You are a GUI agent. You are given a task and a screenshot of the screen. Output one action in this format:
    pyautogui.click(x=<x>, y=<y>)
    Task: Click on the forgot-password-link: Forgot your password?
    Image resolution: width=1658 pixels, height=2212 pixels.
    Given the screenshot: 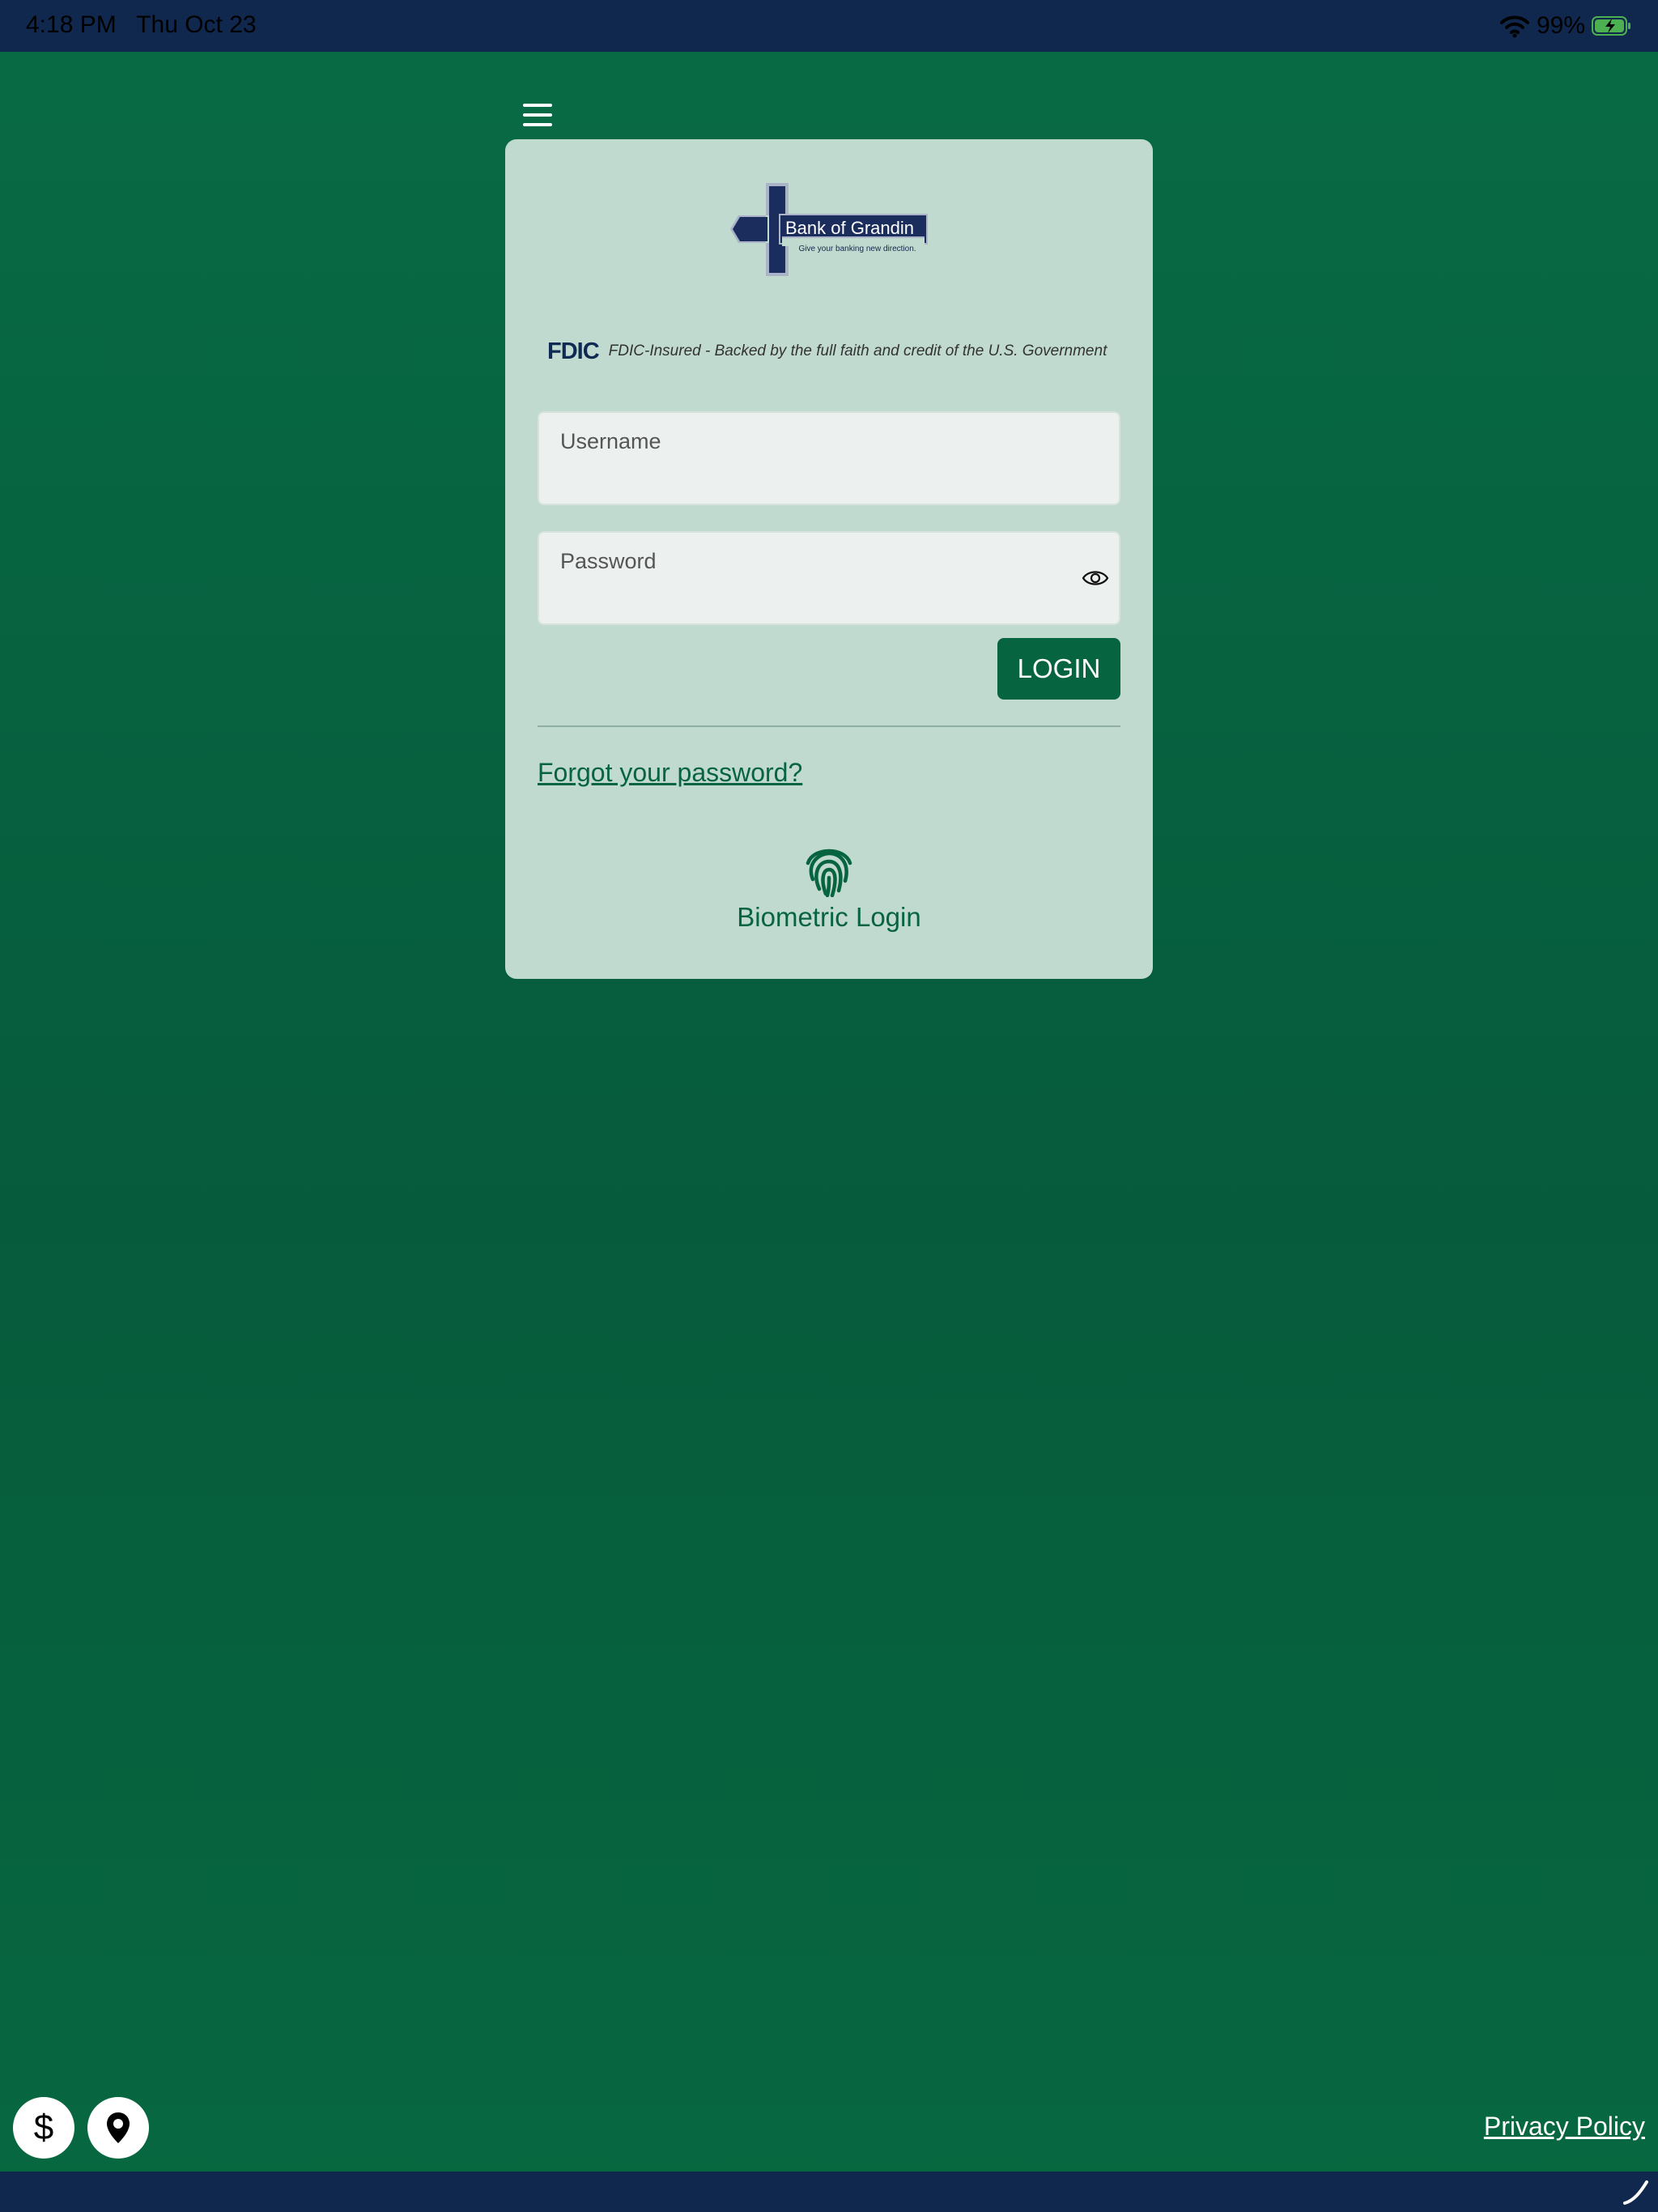 What is the action you would take?
    pyautogui.click(x=670, y=773)
    